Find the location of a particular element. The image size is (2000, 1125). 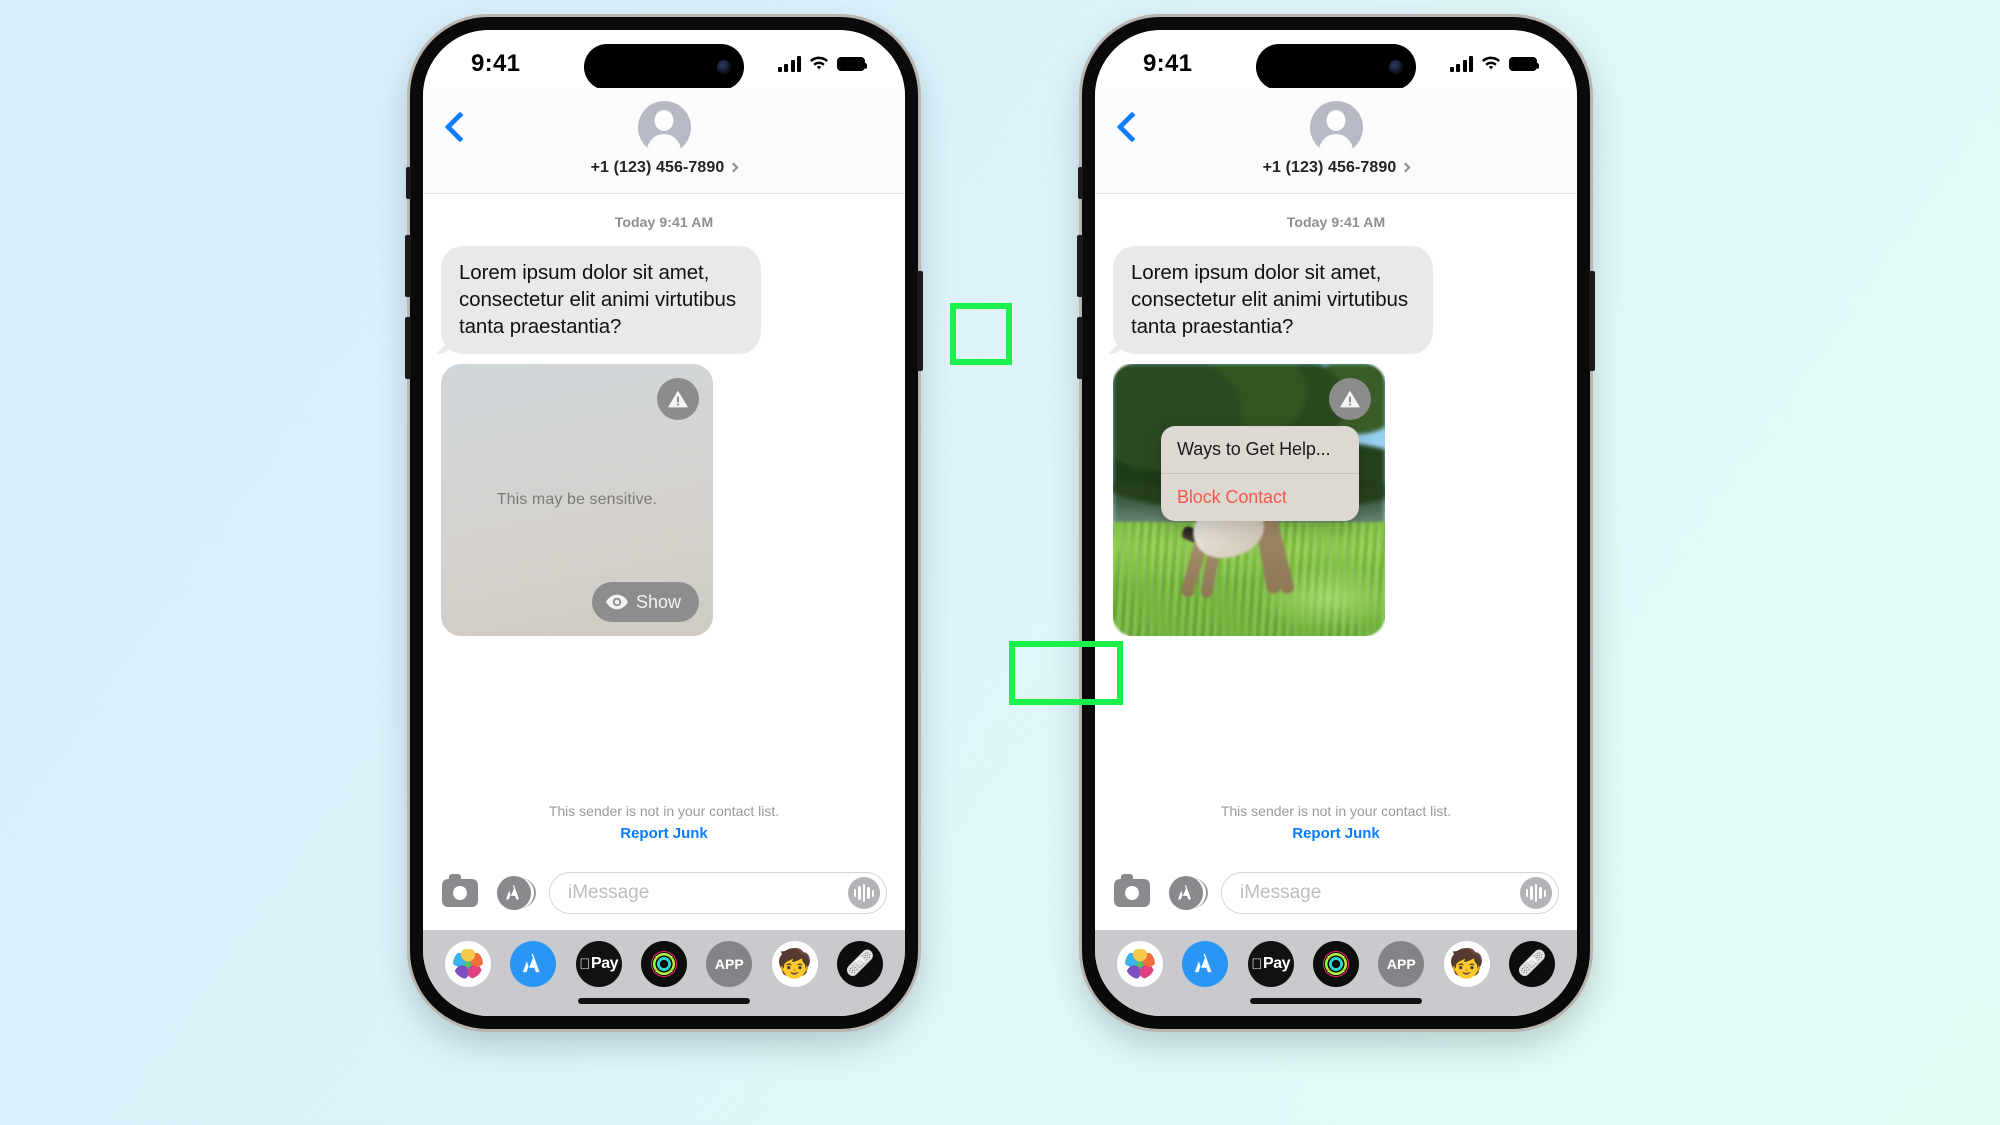

show-button: Show is located at coordinates (645, 602).